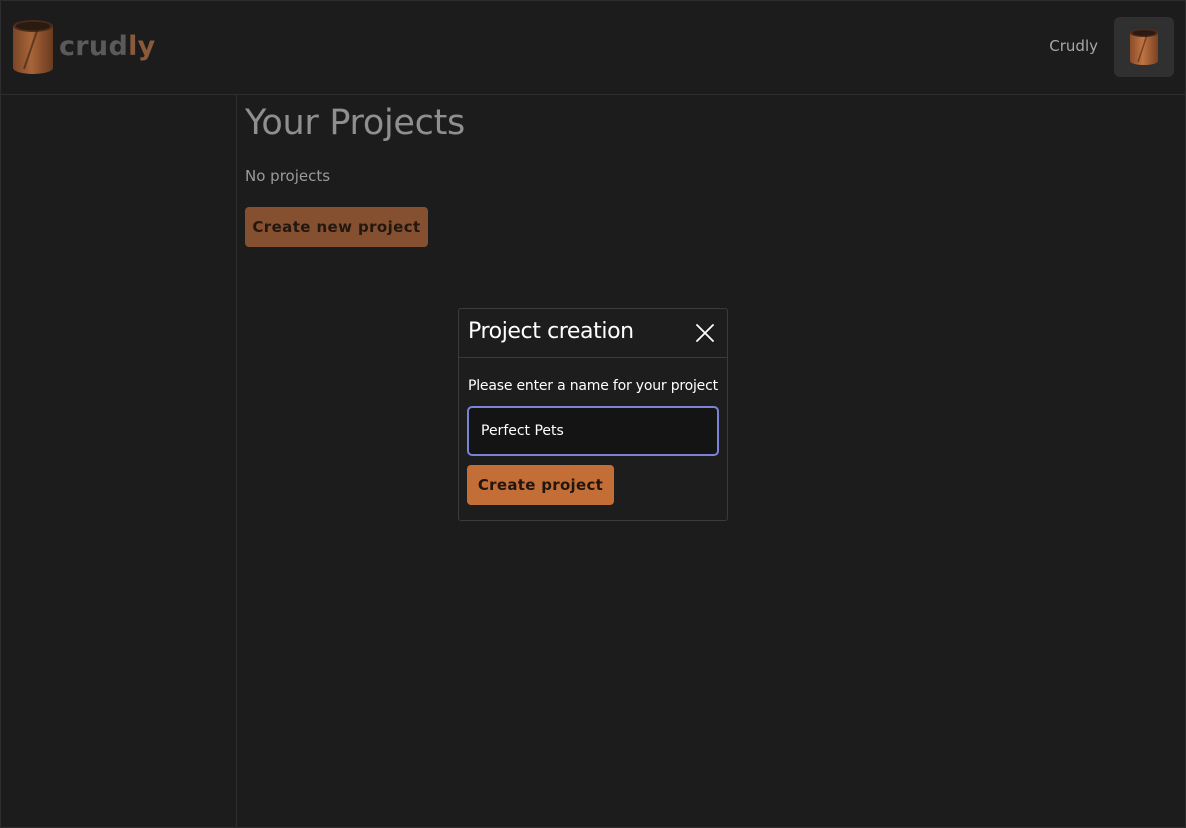 This screenshot has height=828, width=1186. Describe the element at coordinates (336, 227) in the screenshot. I see `create-new-project-button: Create new project` at that location.